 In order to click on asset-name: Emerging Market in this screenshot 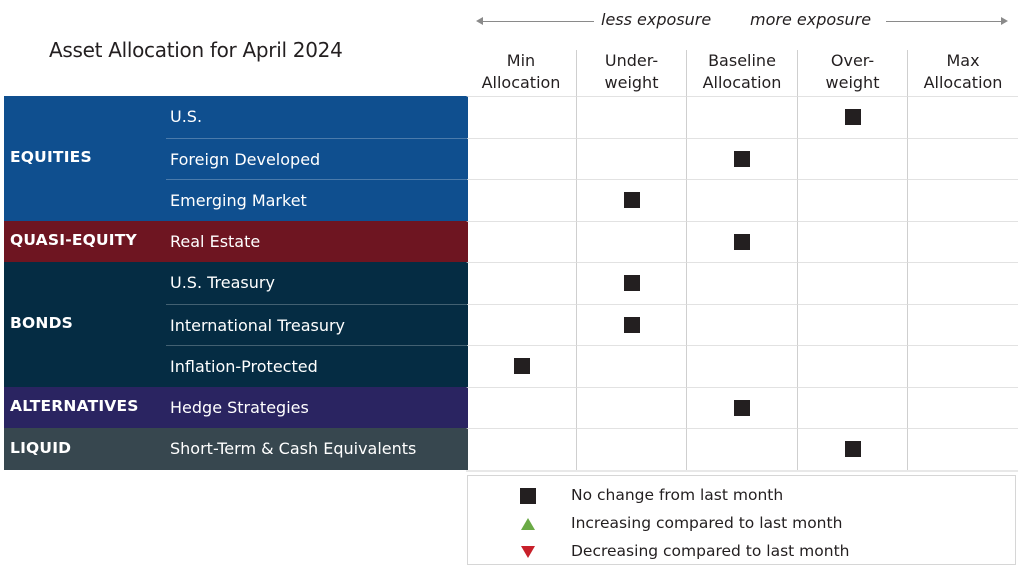, I will do `click(238, 200)`.